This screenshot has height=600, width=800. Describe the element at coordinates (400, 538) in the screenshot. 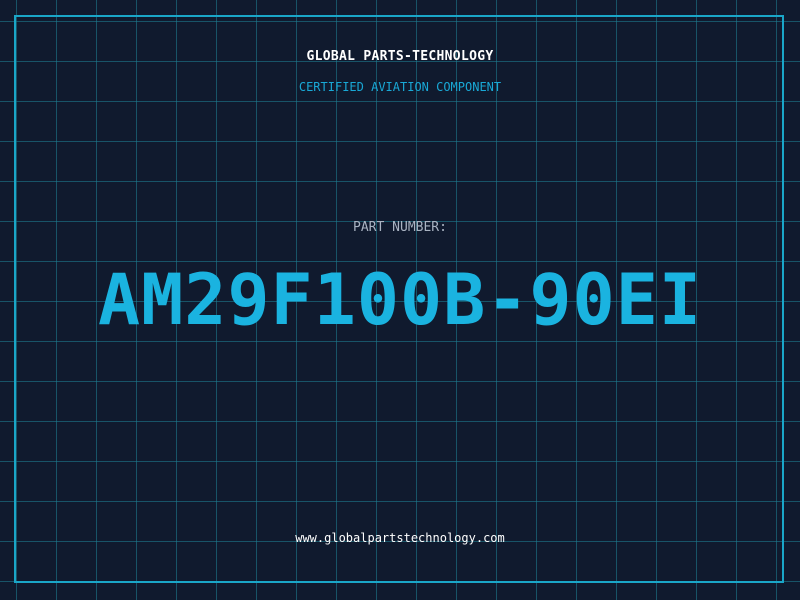

I see `website-url: www.globalpartstechnology.com` at that location.